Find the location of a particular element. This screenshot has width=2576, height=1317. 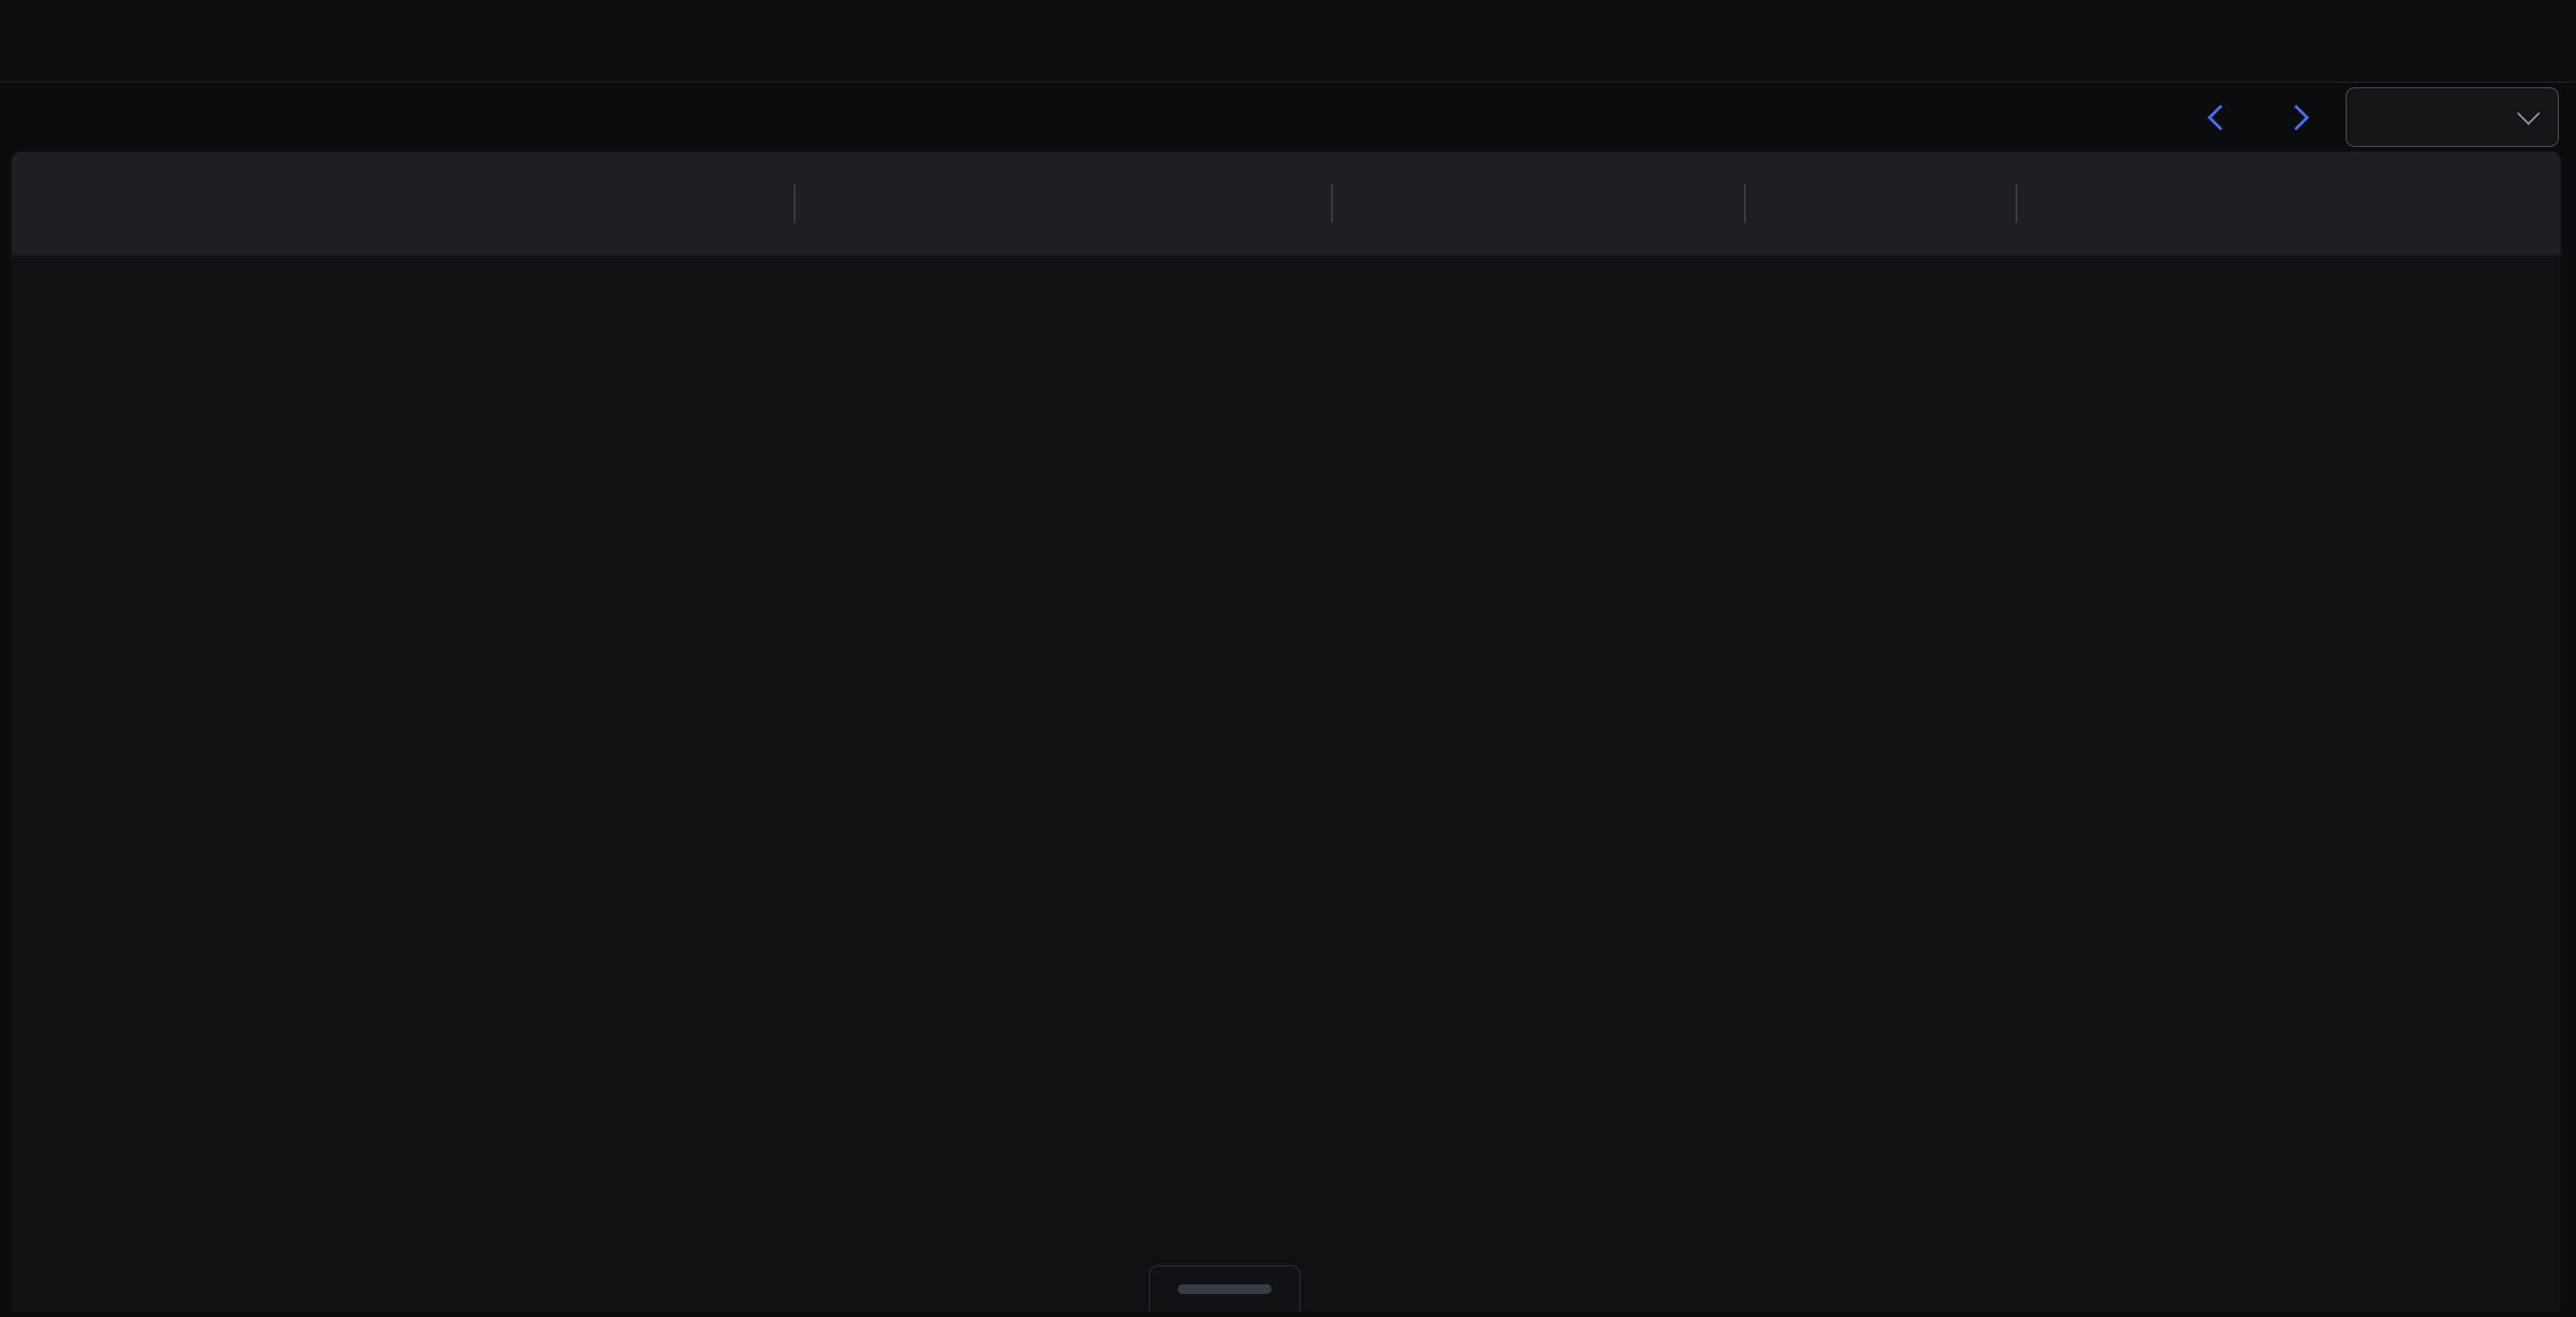

traces-table-head is located at coordinates (1286, 203).